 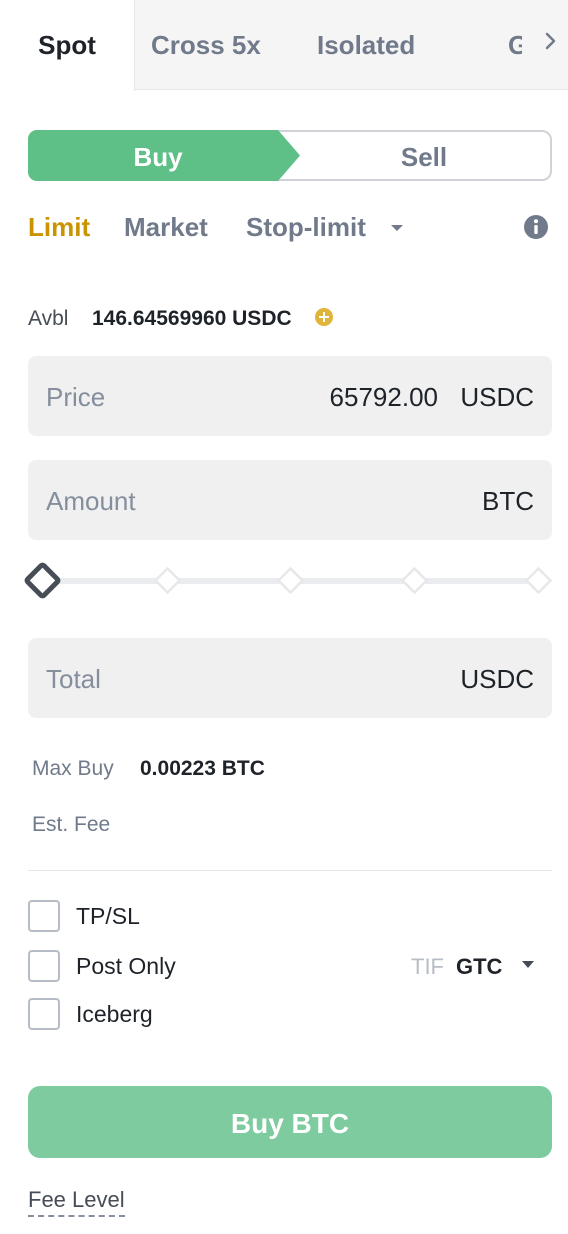 I want to click on amount-unit: BTC, so click(x=508, y=501).